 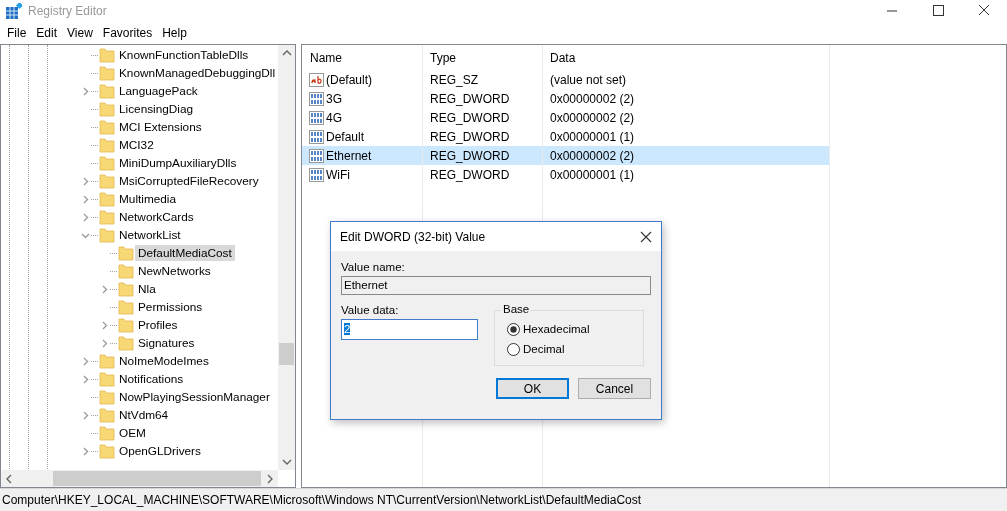 What do you see at coordinates (409, 329) in the screenshot?
I see `value-data-field: 2` at bounding box center [409, 329].